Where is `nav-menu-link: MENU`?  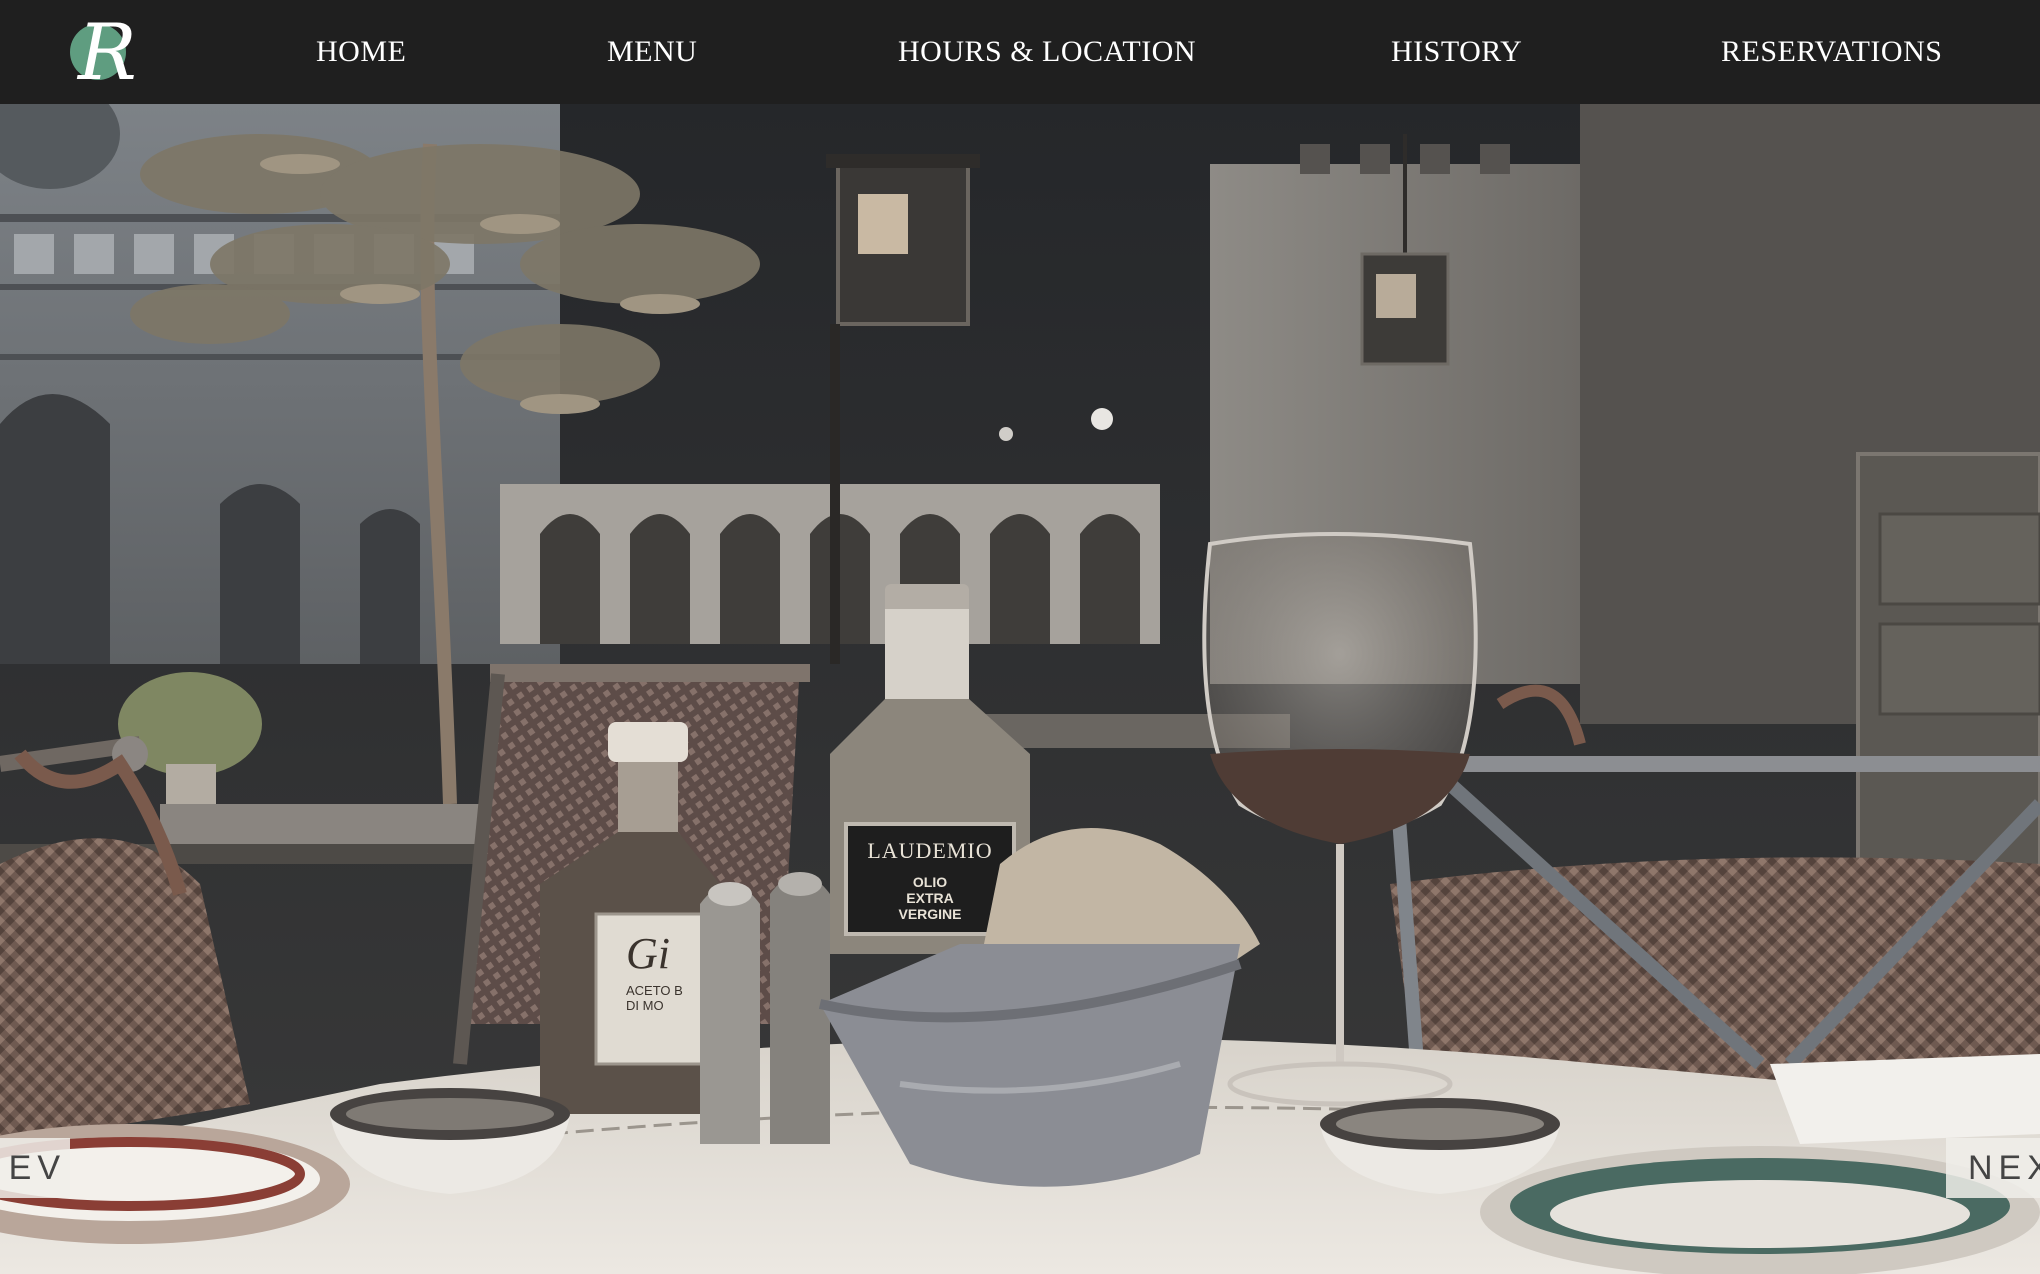
nav-menu-link: MENU is located at coordinates (652, 52).